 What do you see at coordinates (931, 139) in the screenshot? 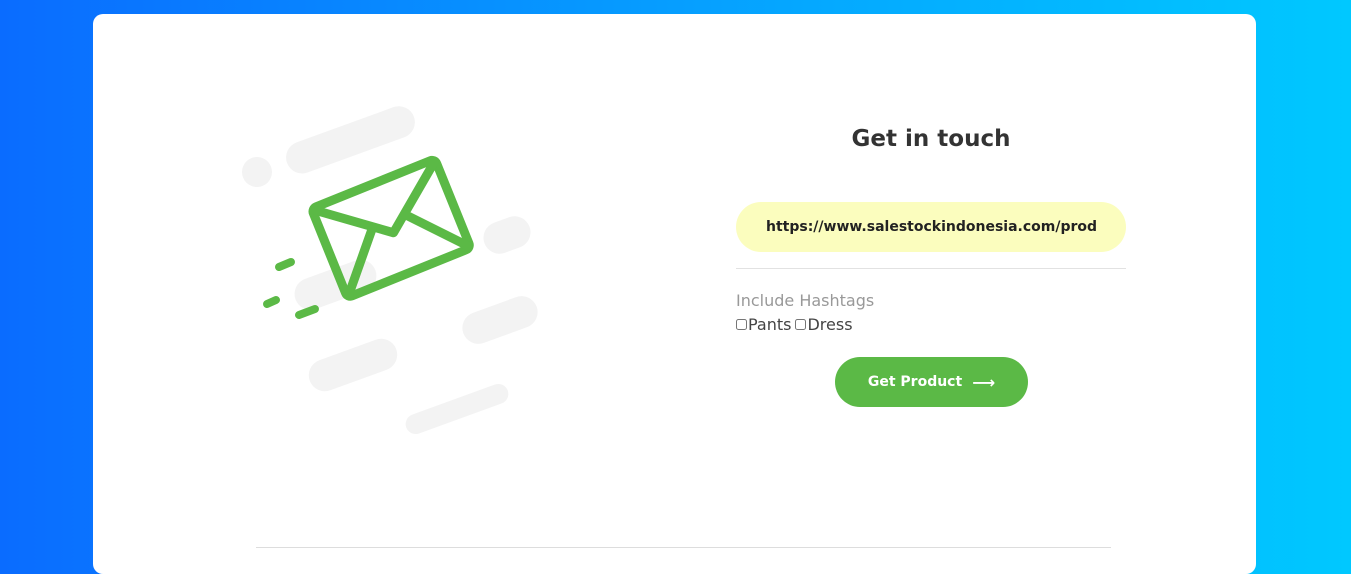
I see `page-title: Get in touch` at bounding box center [931, 139].